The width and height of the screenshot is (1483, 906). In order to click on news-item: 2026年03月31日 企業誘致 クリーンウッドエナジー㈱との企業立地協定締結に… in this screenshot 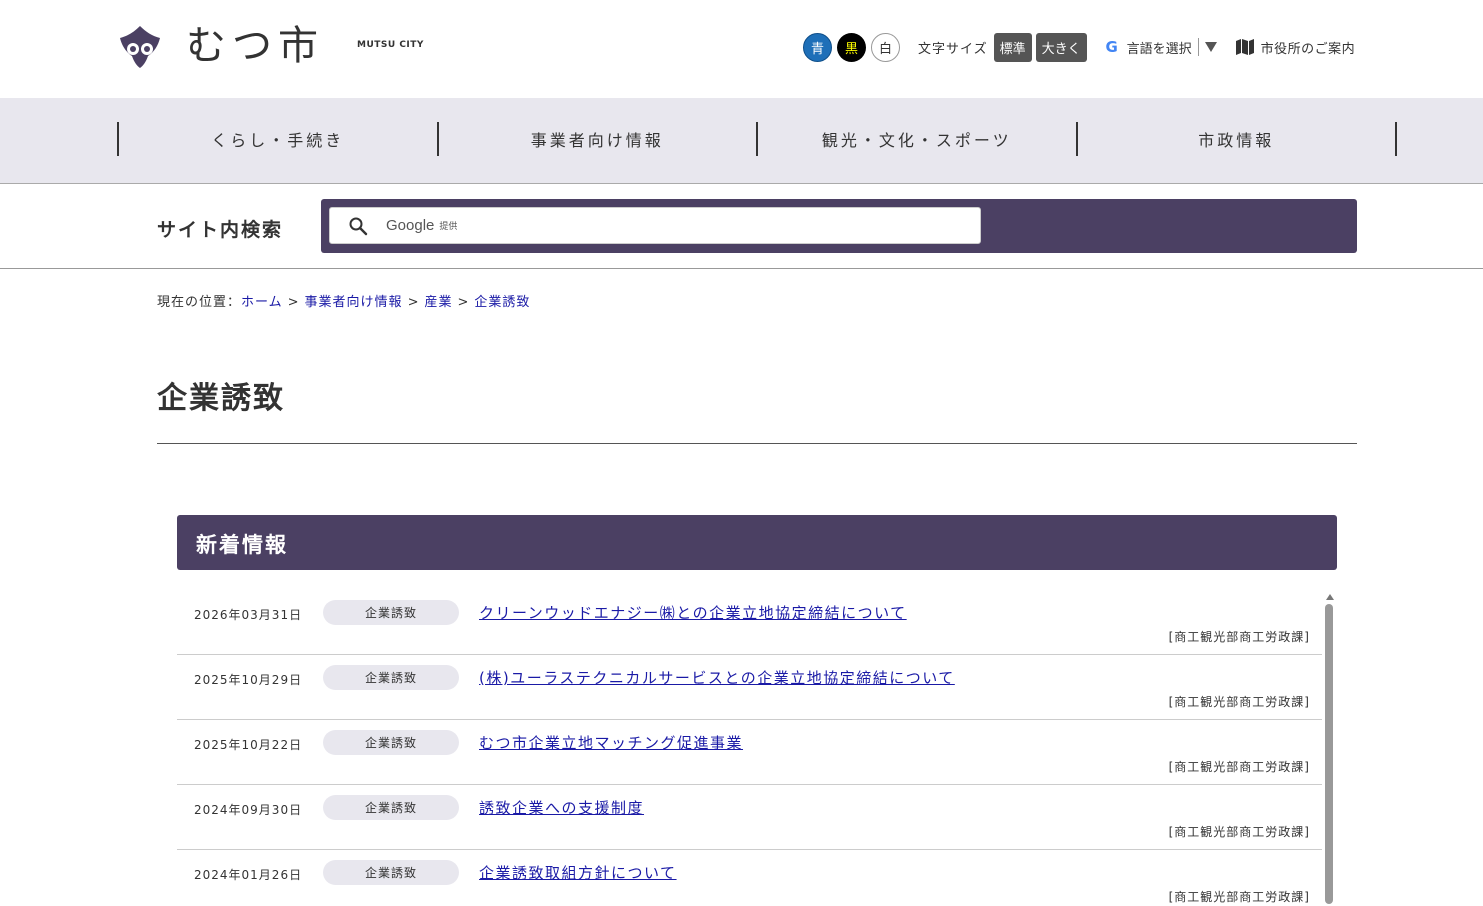, I will do `click(749, 622)`.